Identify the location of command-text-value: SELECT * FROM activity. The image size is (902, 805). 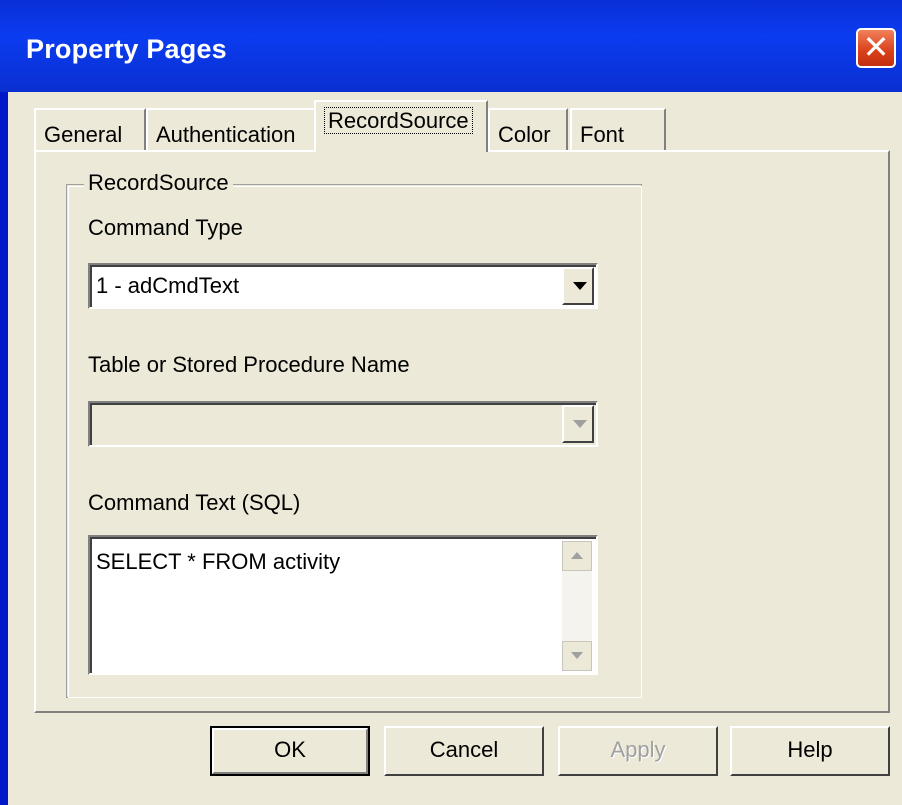
(218, 561).